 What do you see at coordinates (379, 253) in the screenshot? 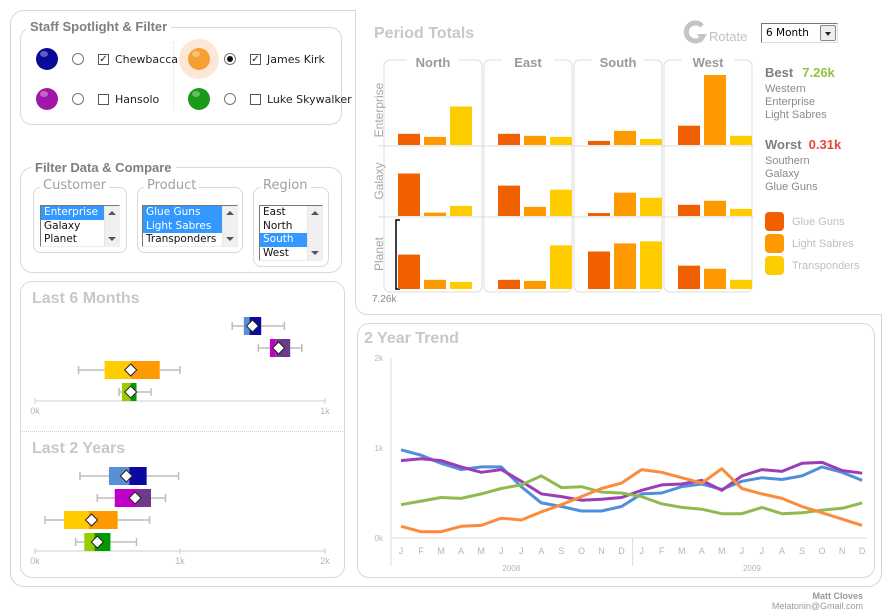
I see `customer-row-label: Planet` at bounding box center [379, 253].